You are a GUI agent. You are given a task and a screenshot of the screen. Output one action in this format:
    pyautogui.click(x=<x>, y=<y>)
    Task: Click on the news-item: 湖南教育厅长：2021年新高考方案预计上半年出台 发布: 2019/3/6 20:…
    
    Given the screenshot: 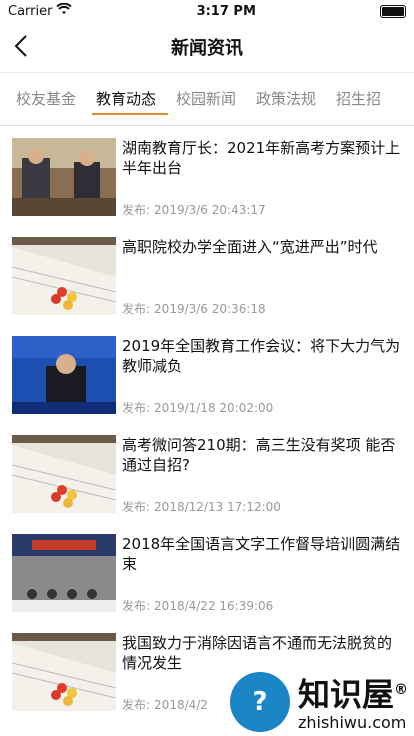 What is the action you would take?
    pyautogui.click(x=207, y=187)
    